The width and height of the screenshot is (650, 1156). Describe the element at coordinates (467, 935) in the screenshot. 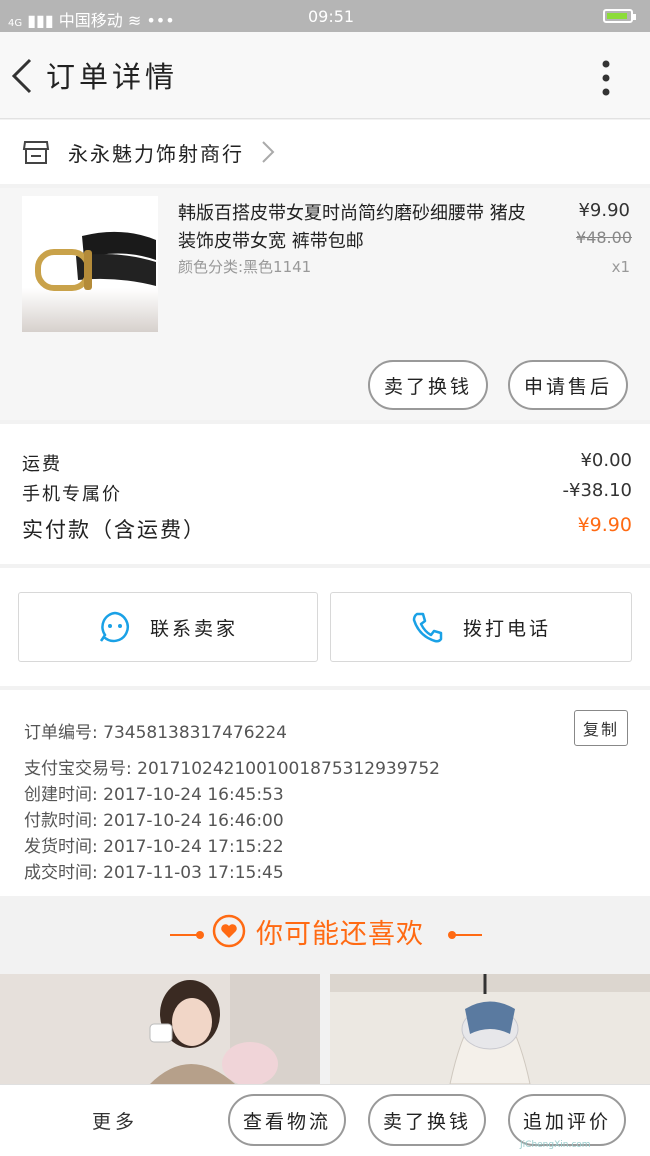

I see `divider-right` at that location.